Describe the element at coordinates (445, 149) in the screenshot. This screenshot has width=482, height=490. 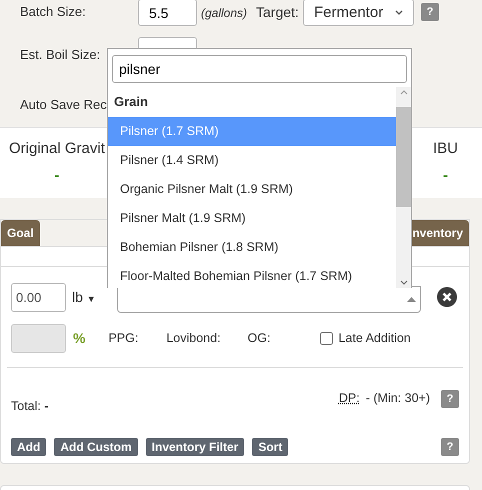
I see `stat-label: IBU` at that location.